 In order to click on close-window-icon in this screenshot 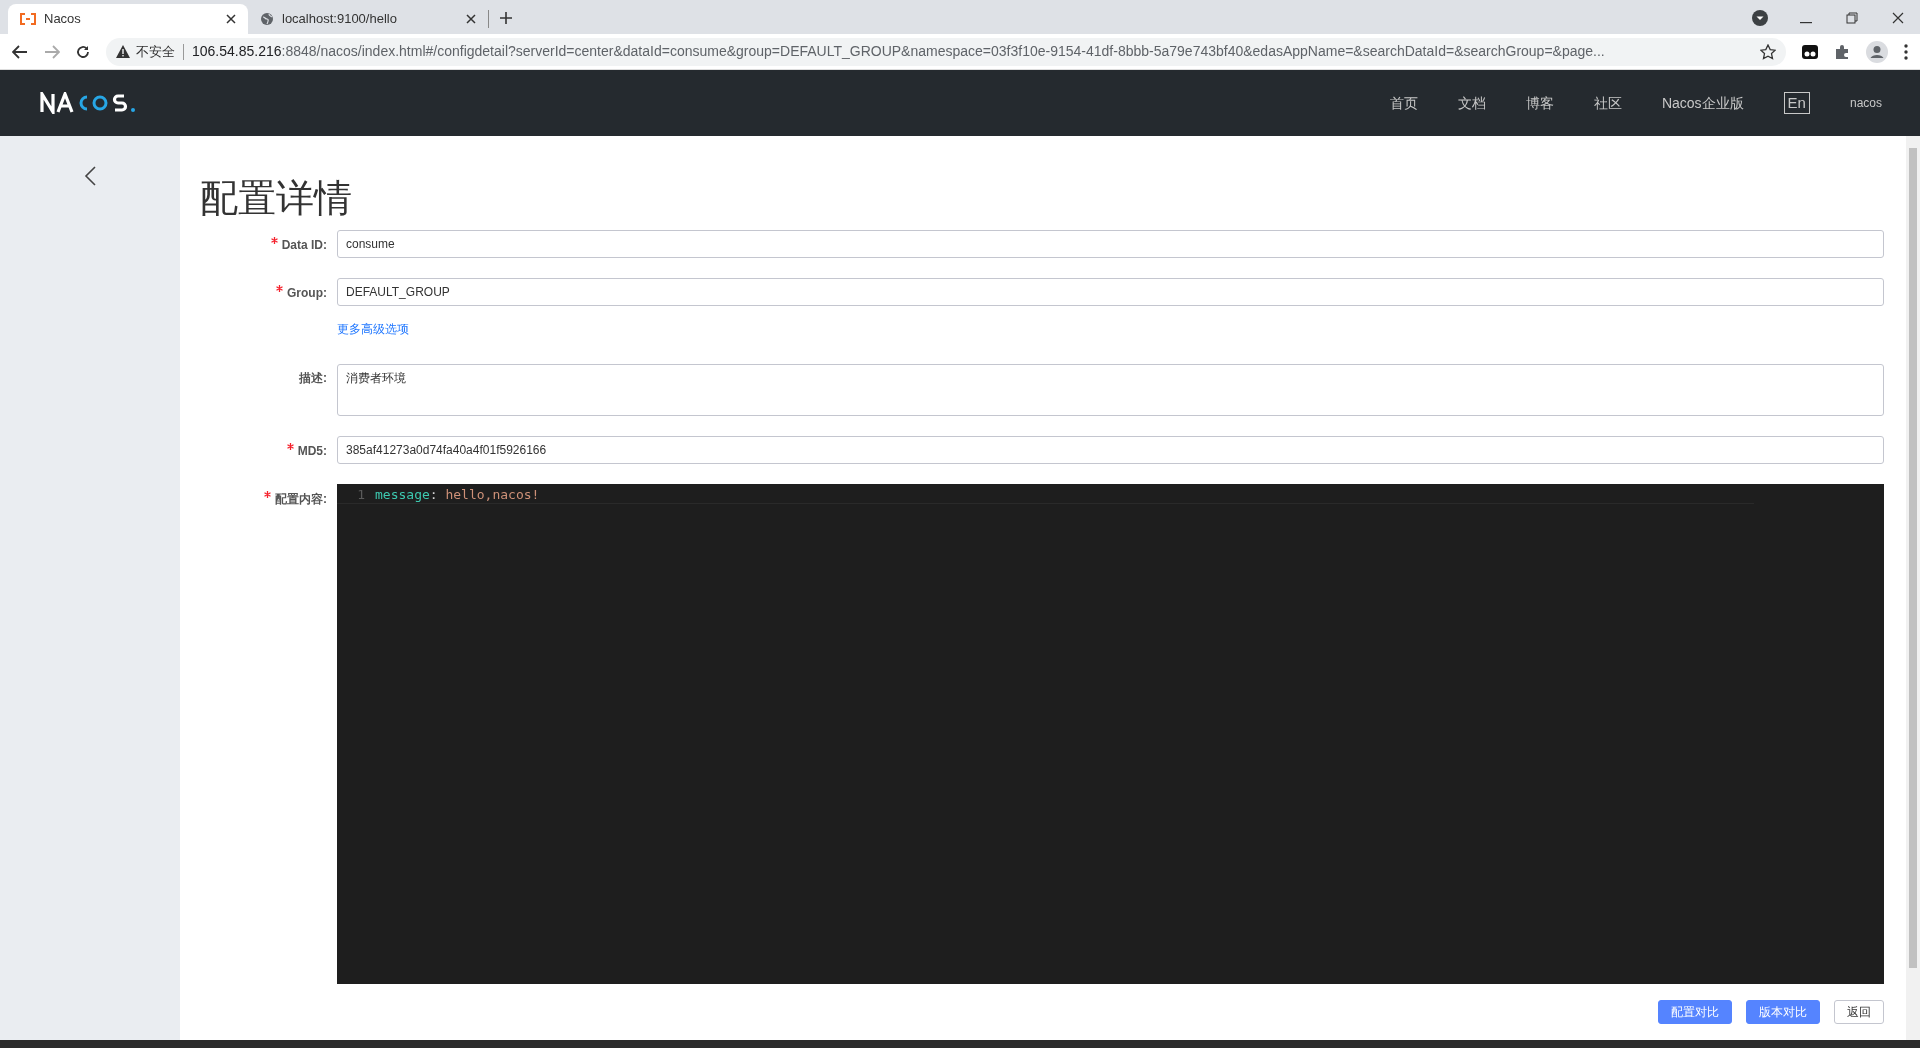, I will do `click(1898, 18)`.